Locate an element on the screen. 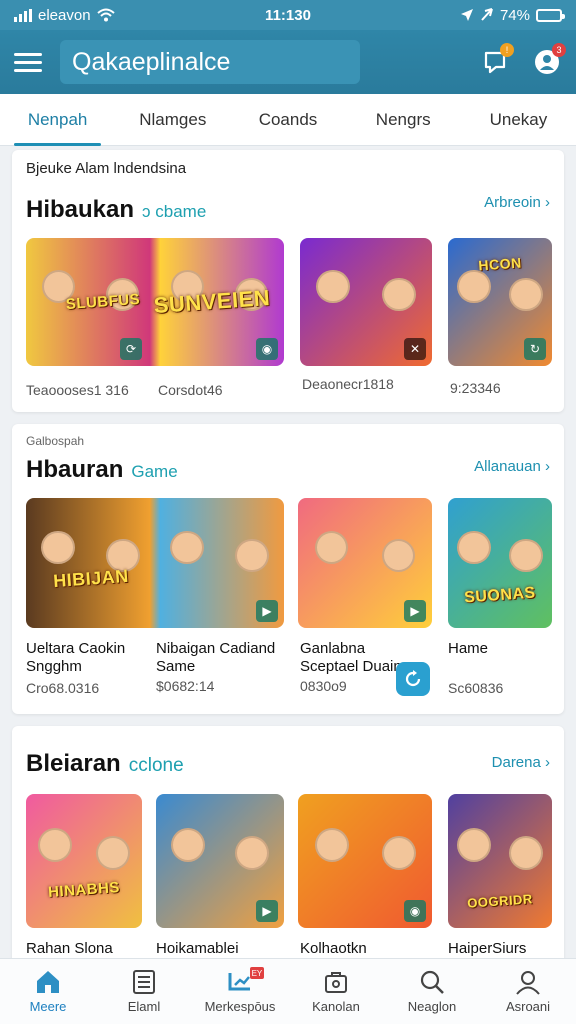 This screenshot has width=576, height=1024. status-bar: eleavon 11:130 74% is located at coordinates (288, 15).